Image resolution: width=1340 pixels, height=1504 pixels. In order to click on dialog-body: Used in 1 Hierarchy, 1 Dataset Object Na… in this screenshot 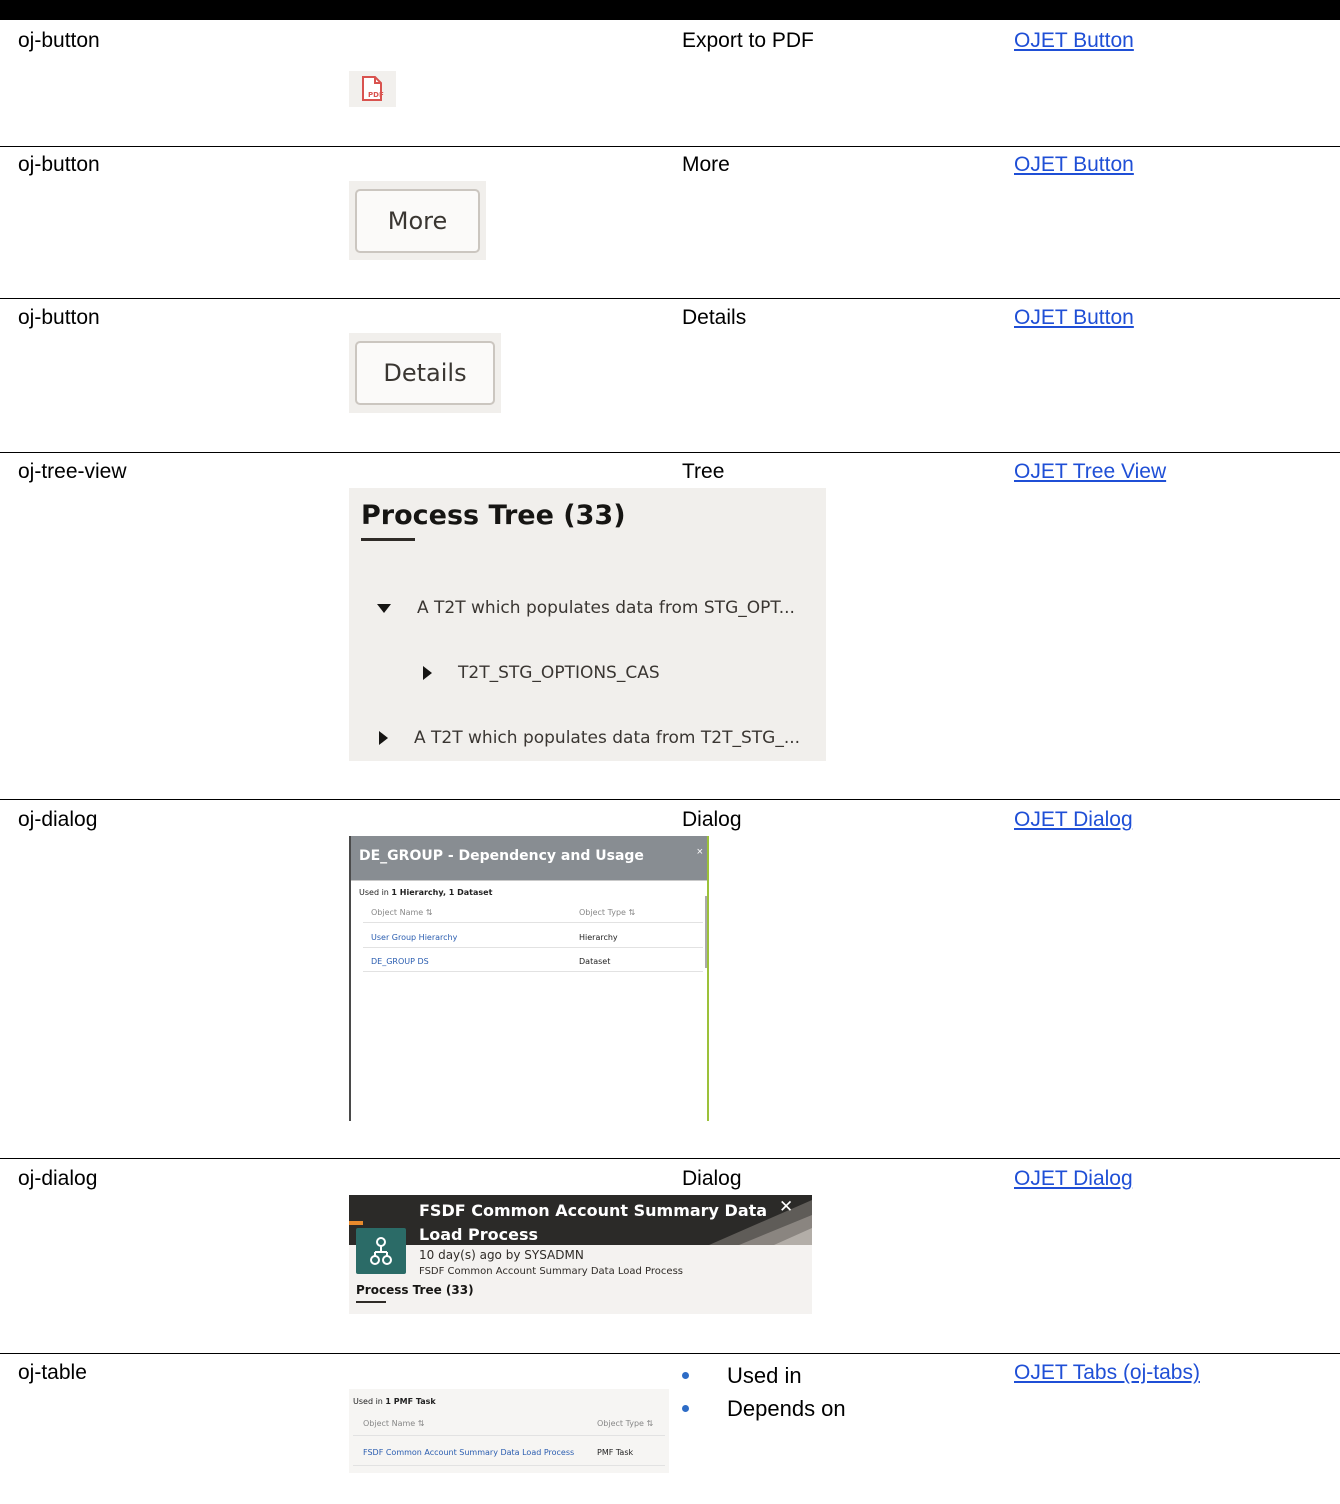, I will do `click(529, 1001)`.